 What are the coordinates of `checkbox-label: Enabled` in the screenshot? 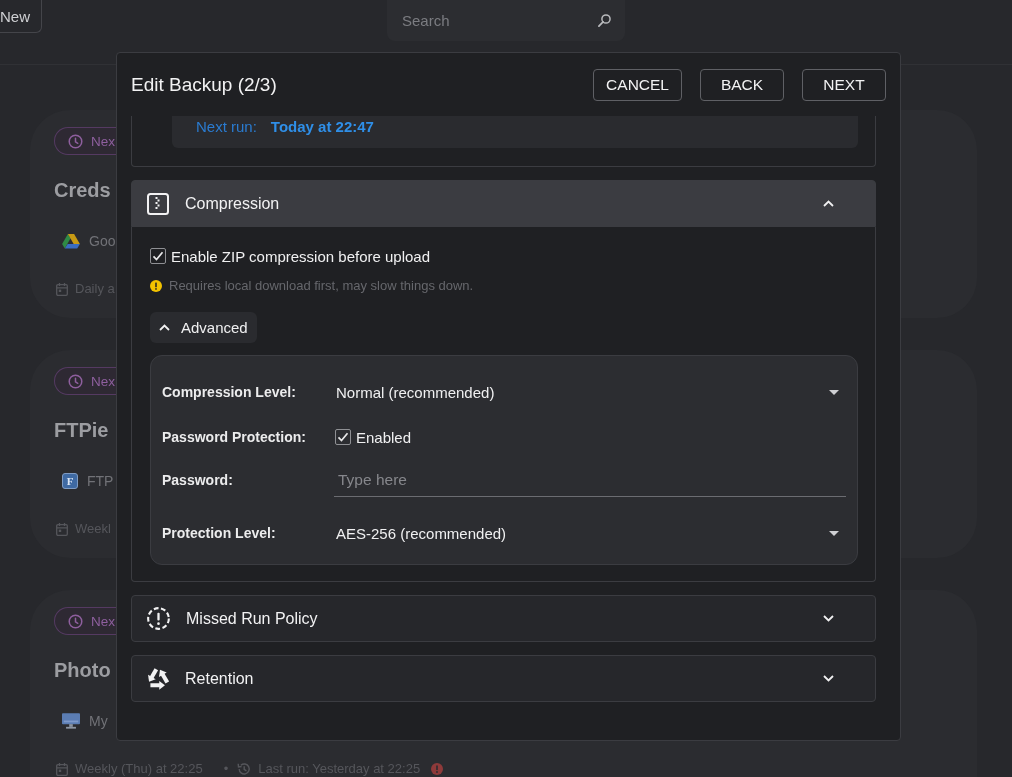 It's located at (384, 437).